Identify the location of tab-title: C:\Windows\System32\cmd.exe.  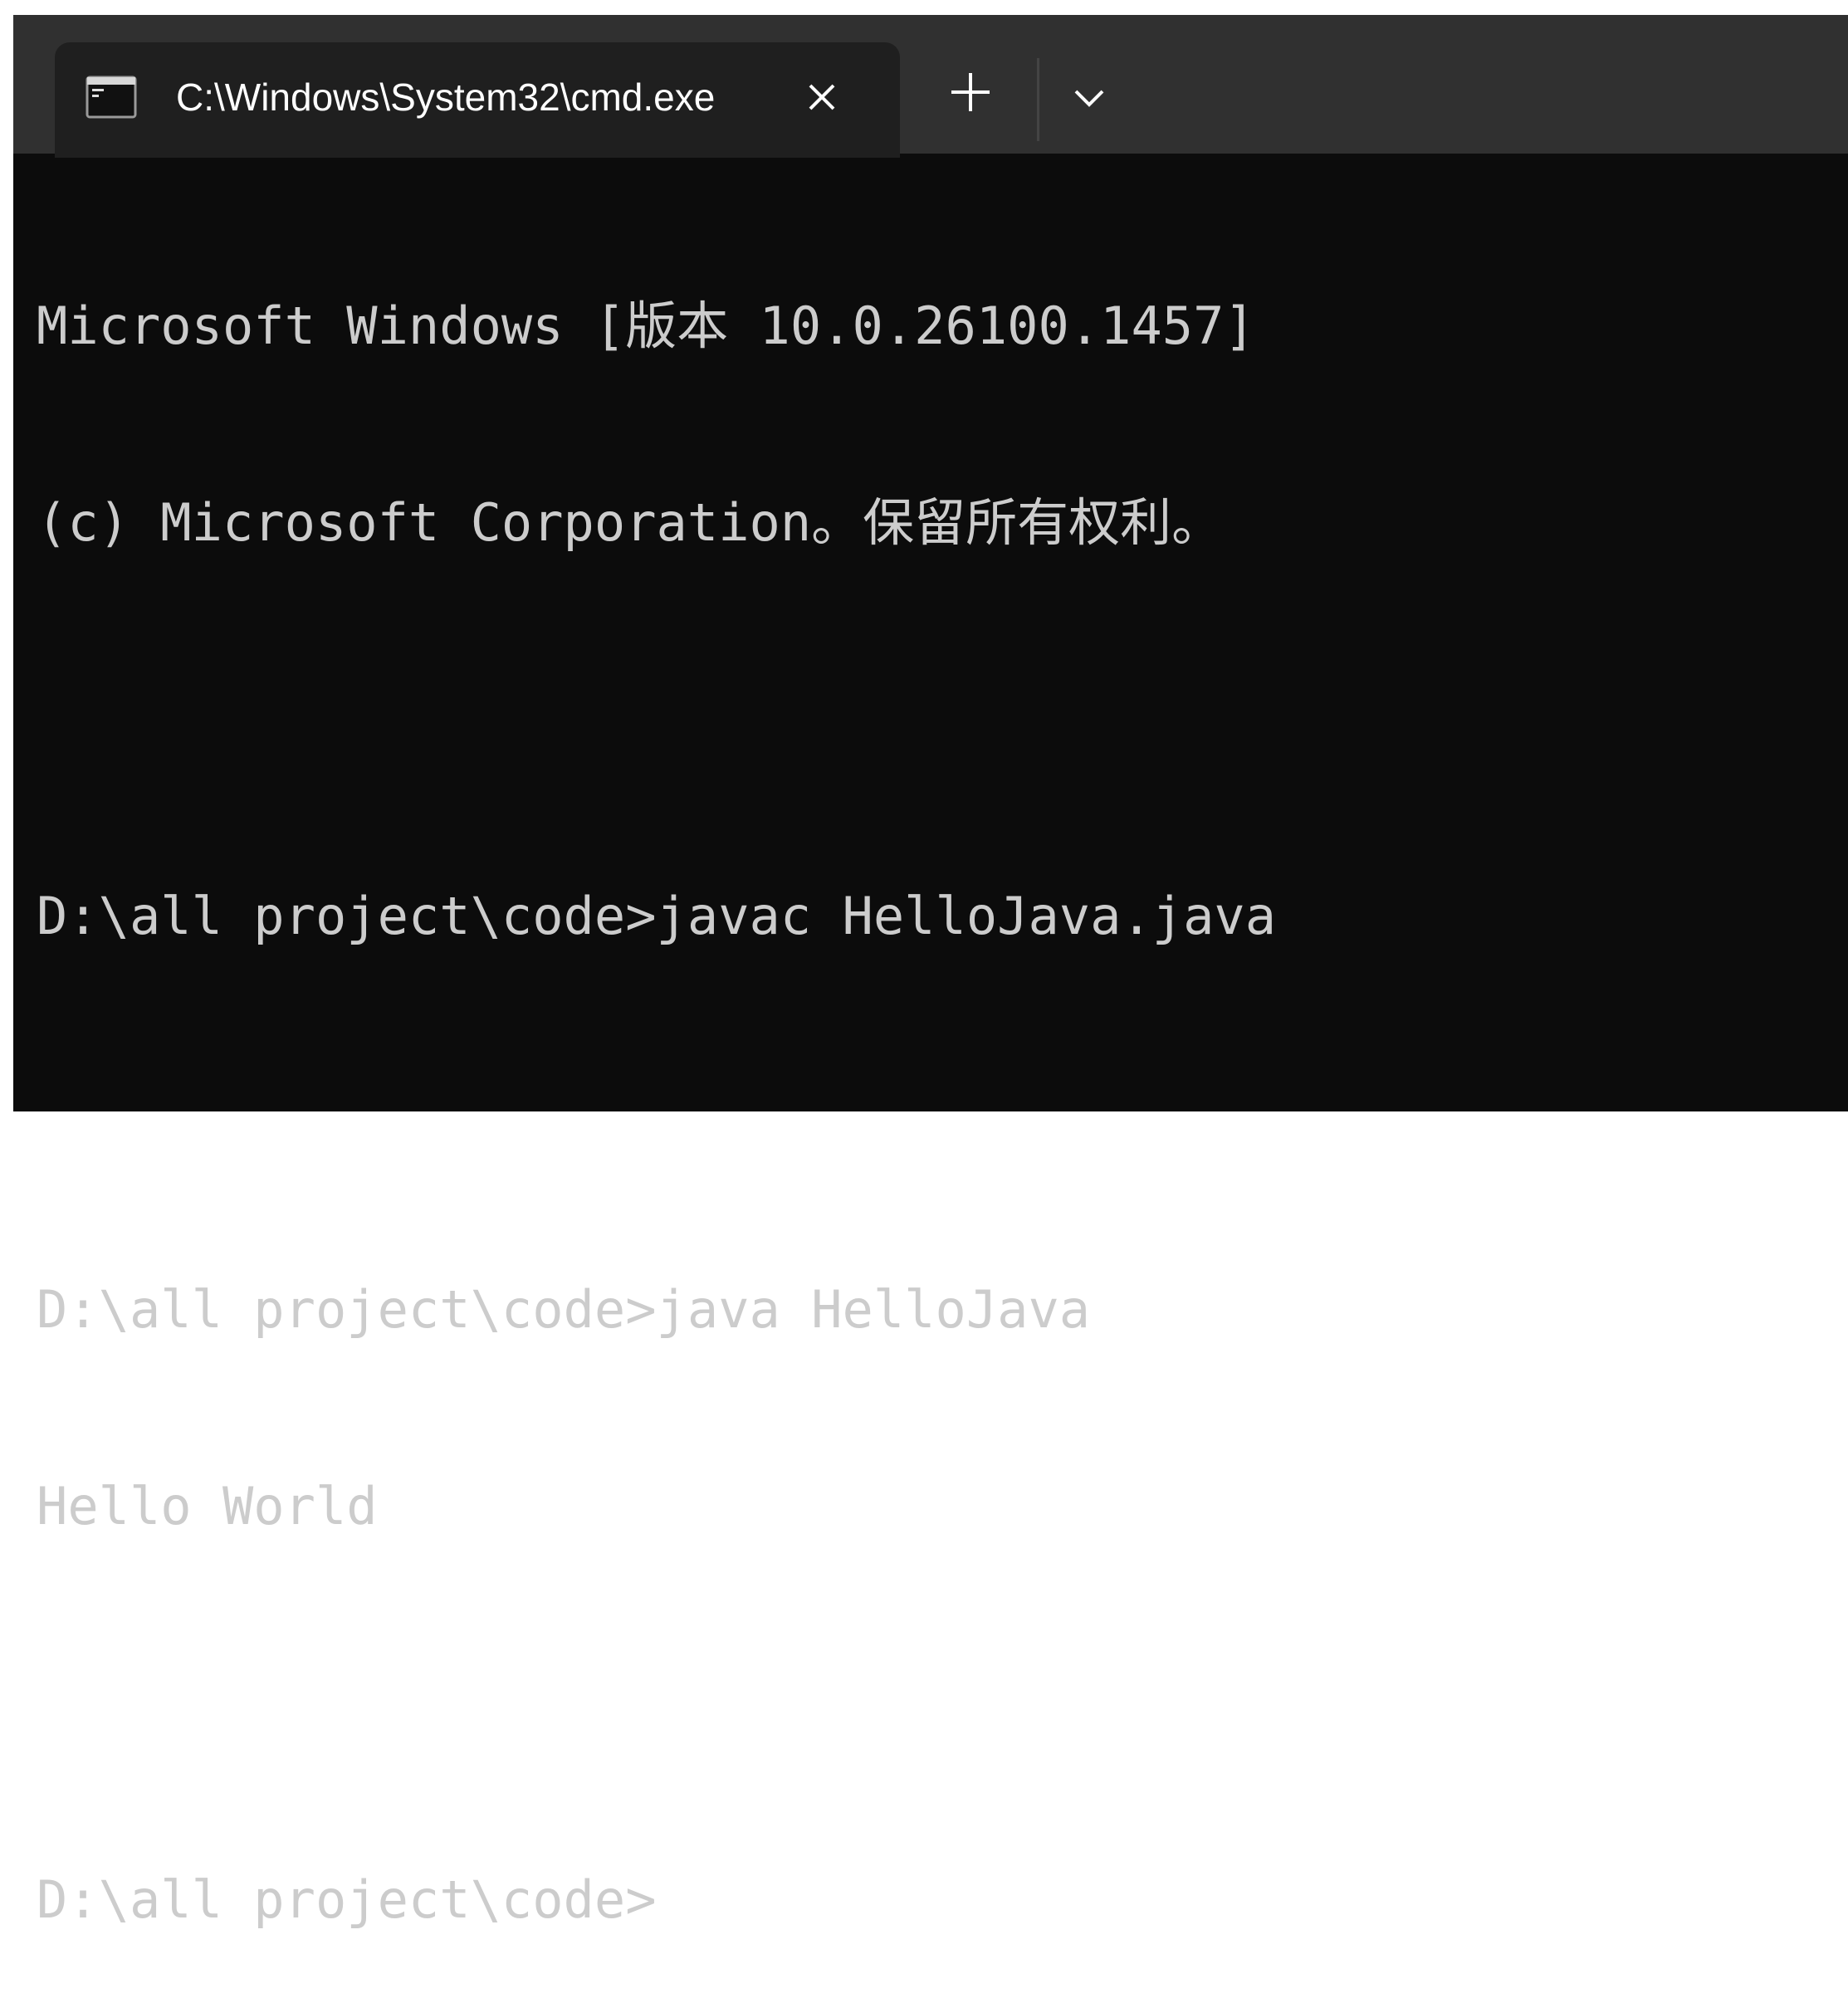
(446, 97).